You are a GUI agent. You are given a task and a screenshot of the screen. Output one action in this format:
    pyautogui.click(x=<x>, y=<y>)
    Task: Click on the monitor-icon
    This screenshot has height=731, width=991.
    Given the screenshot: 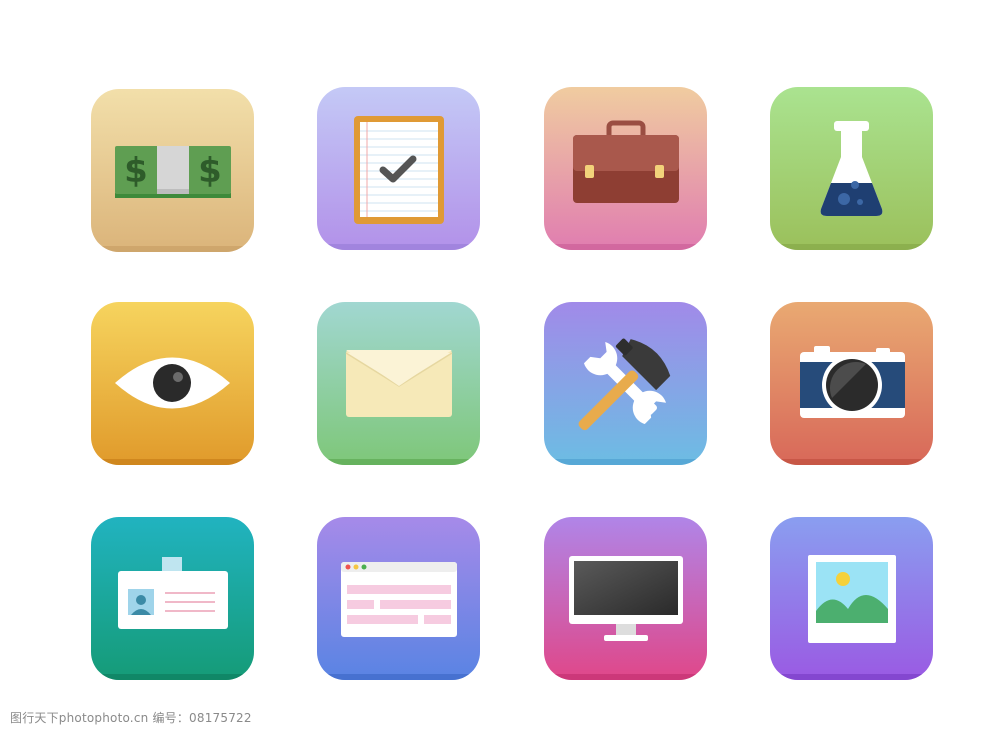 What is the action you would take?
    pyautogui.click(x=625, y=598)
    